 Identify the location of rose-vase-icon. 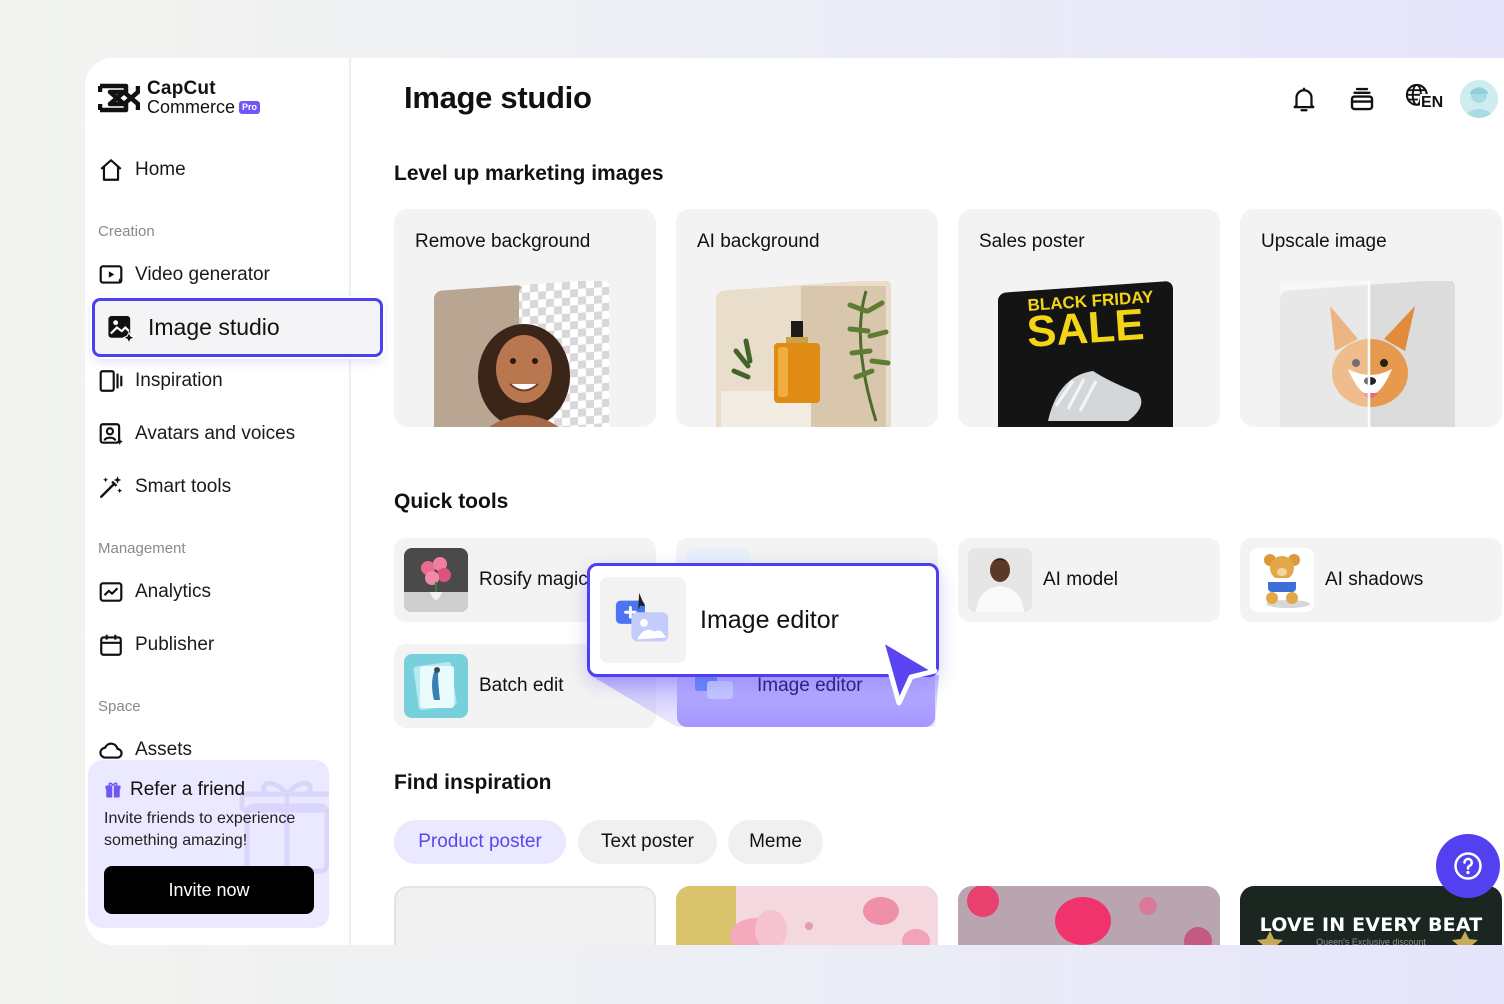
(436, 580).